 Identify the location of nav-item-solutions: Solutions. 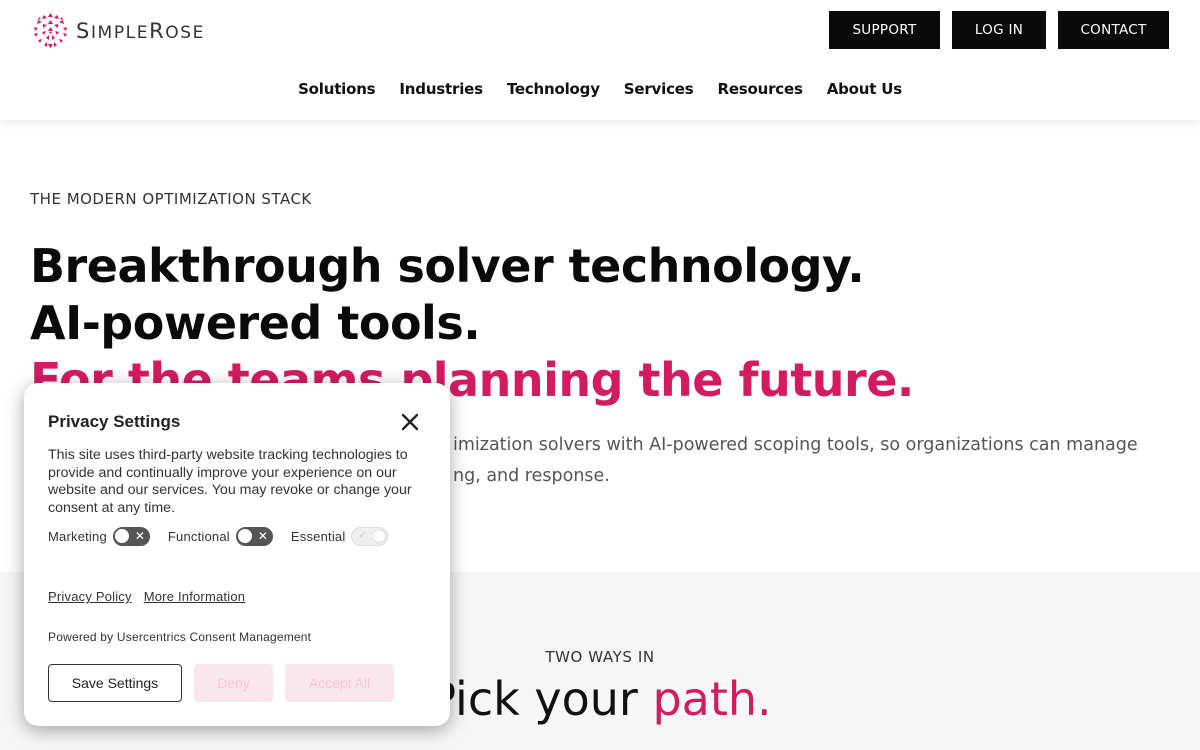
(337, 89).